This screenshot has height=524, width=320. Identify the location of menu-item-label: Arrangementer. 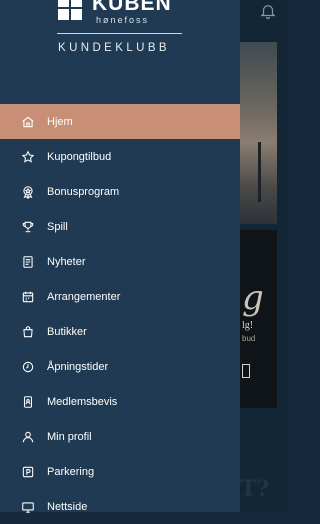
(84, 296).